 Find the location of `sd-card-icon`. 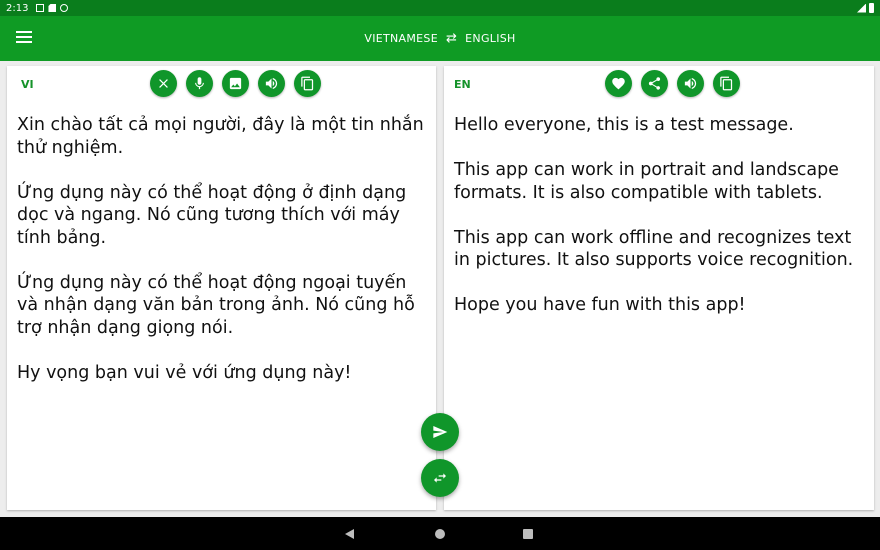

sd-card-icon is located at coordinates (52, 8).